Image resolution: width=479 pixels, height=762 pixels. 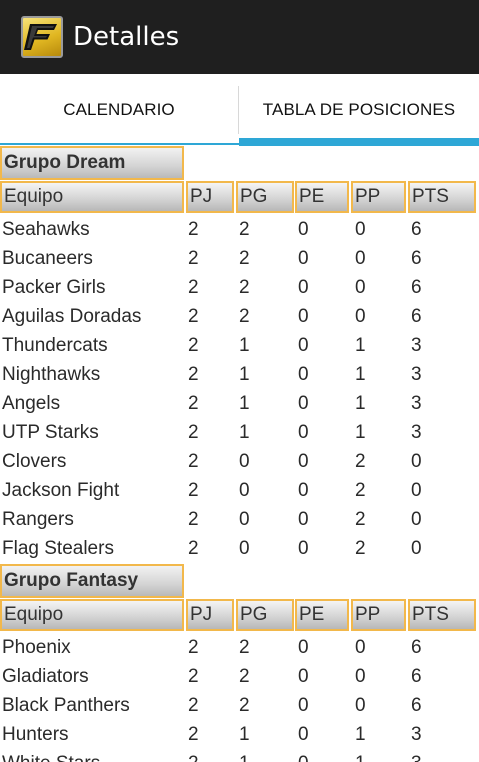 I want to click on table-row: Bucaneers 2 2 0 0 6, so click(x=239, y=258).